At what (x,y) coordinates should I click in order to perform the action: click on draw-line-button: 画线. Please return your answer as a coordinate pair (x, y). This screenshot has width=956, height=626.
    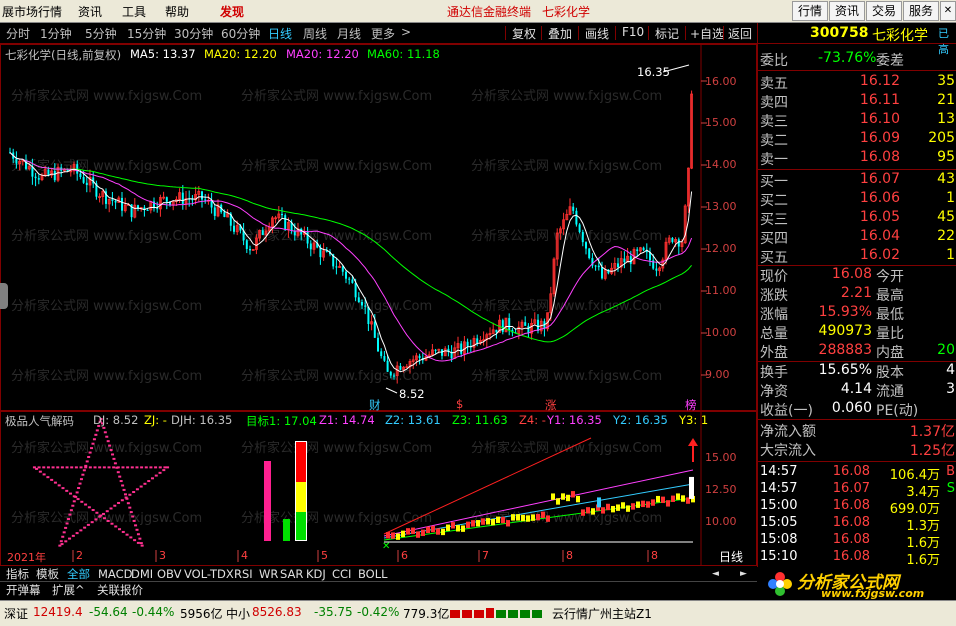
    Looking at the image, I should click on (597, 33).